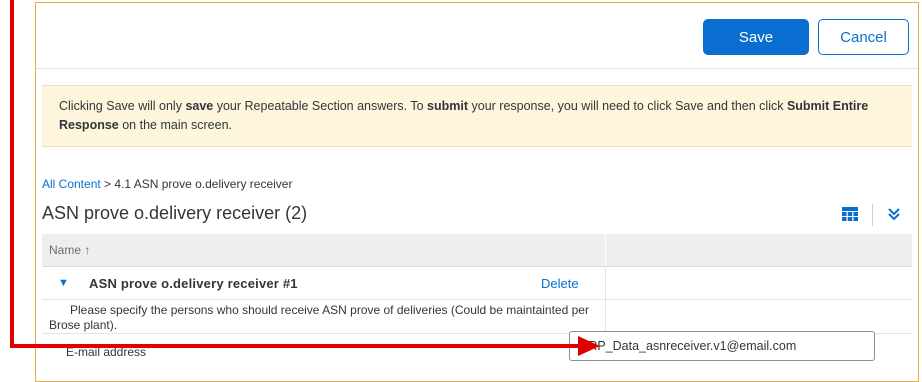 Image resolution: width=922 pixels, height=382 pixels. What do you see at coordinates (477, 250) in the screenshot?
I see `table-header: Name ↑` at bounding box center [477, 250].